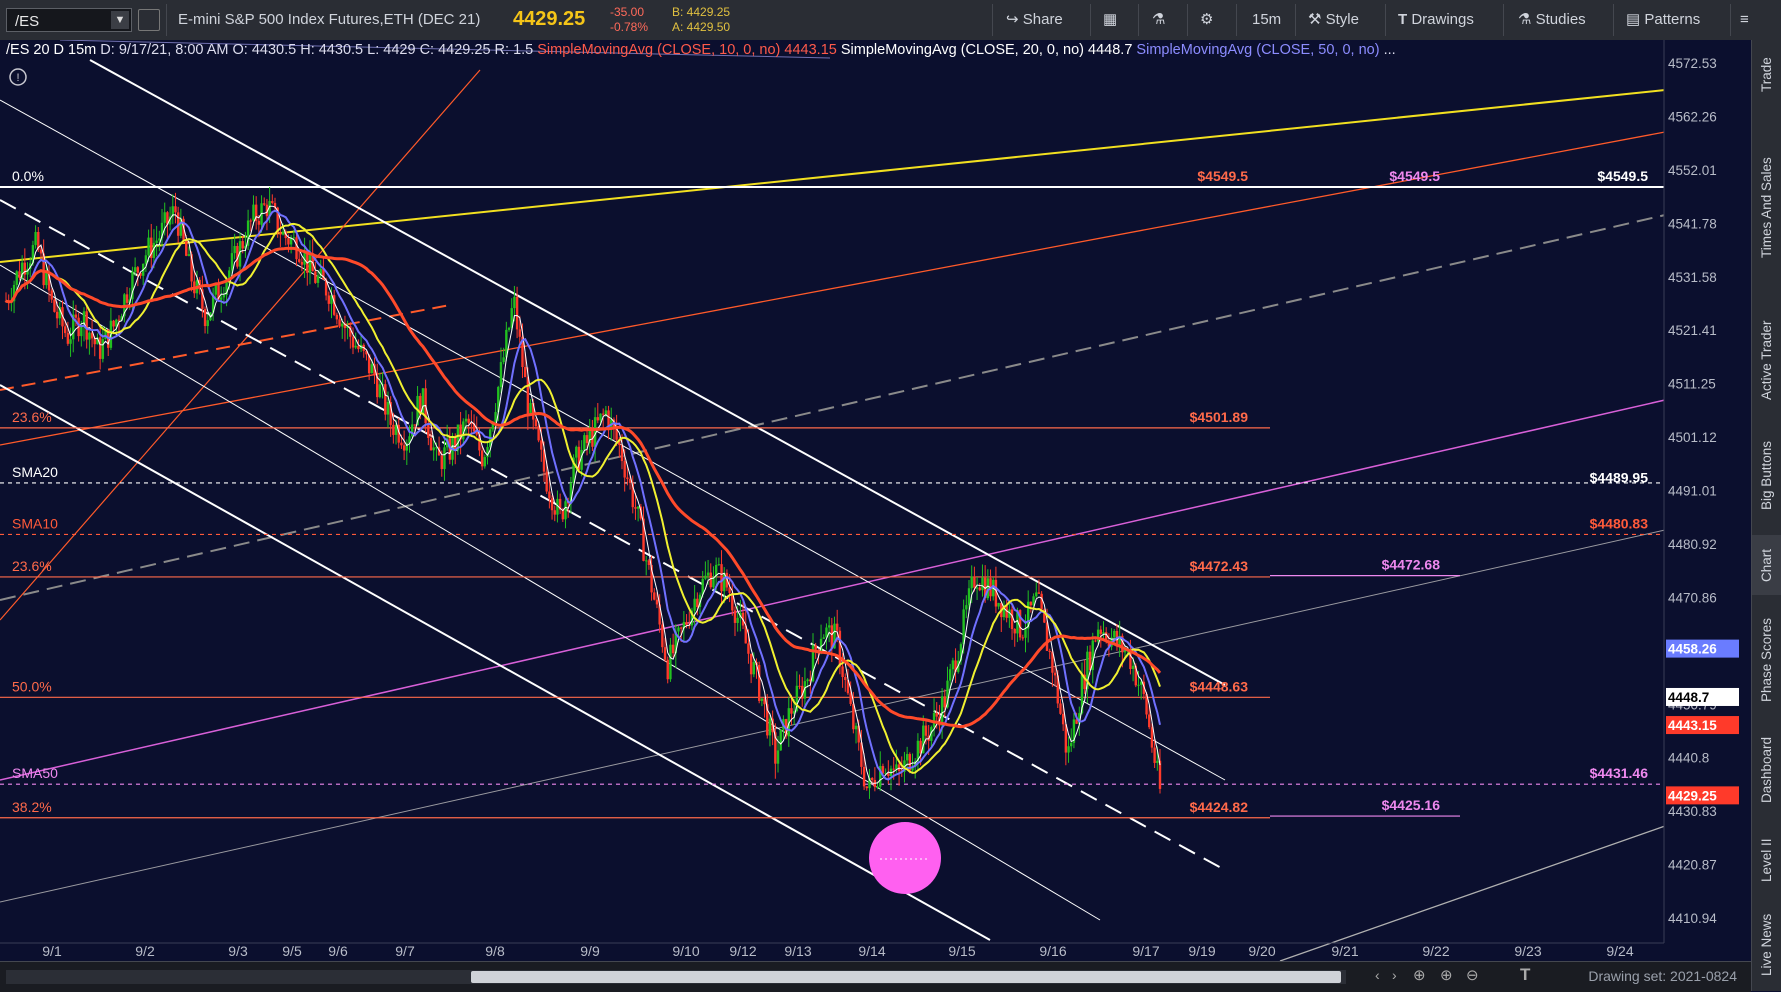 Image resolution: width=1781 pixels, height=992 pixels. I want to click on style-button: ⚒ Style, so click(1333, 20).